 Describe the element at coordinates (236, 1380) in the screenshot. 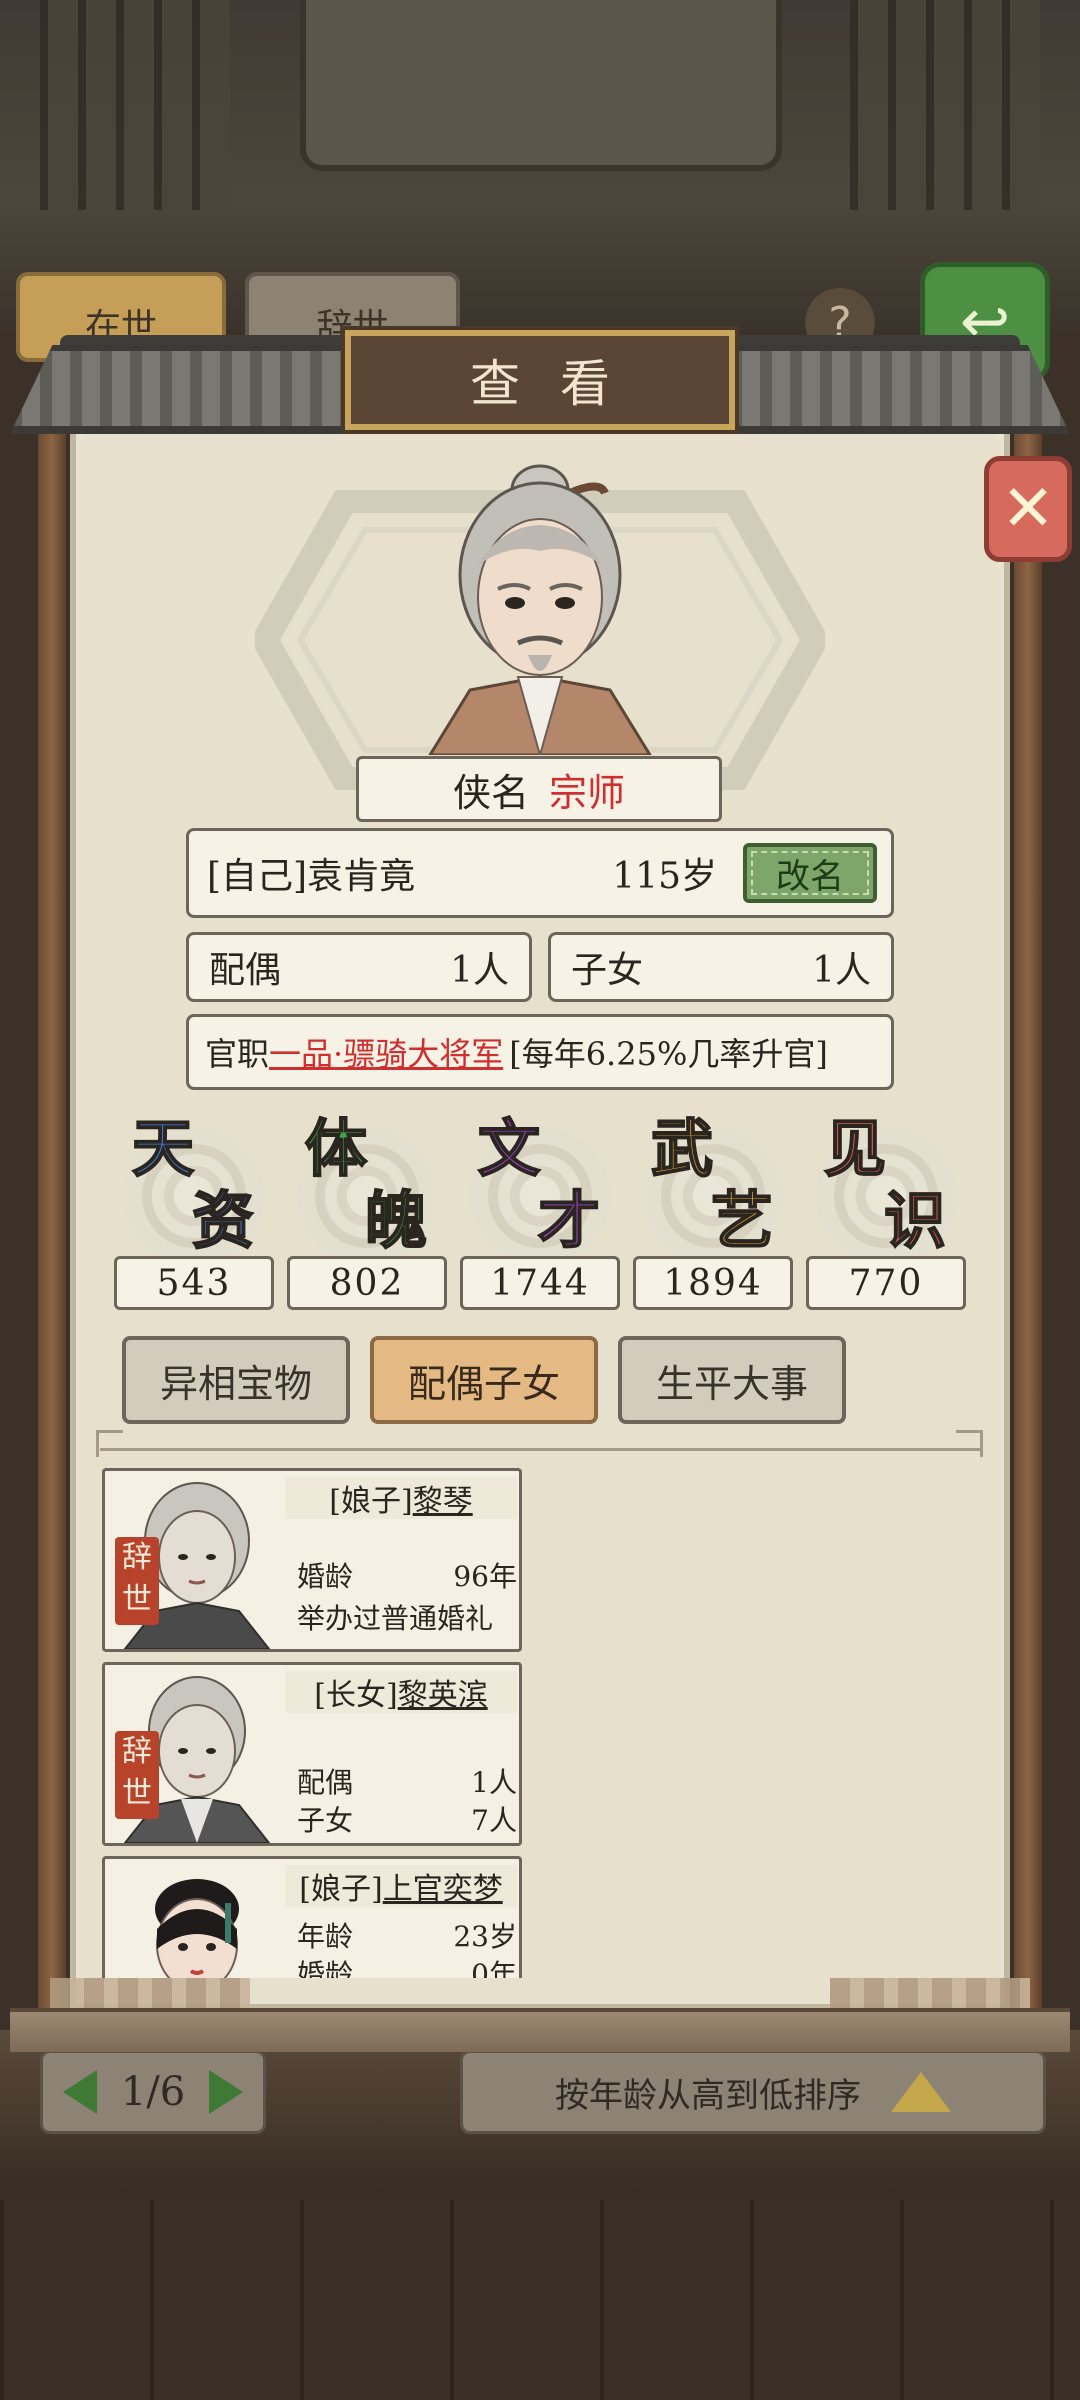

I see `tab-treasures: 异相宝物` at that location.